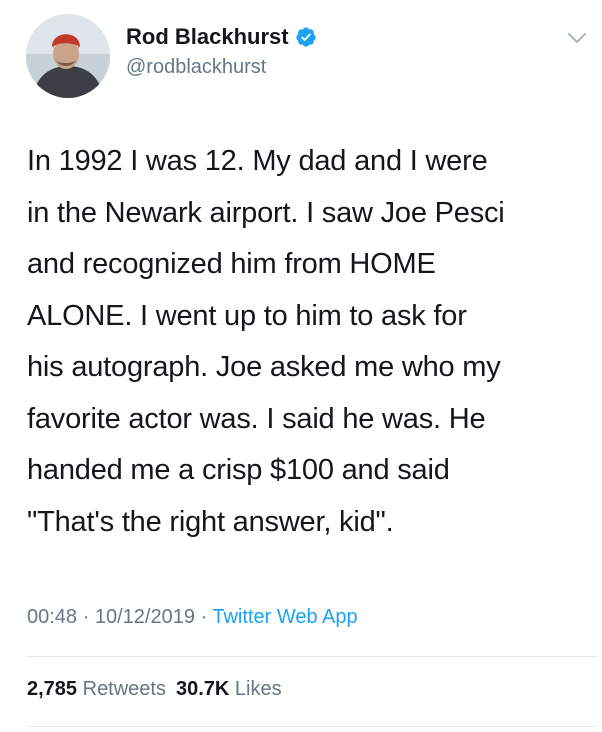 The height and width of the screenshot is (732, 602). I want to click on tweet-meta: 00:48 · 10/12/2019 · Twitter Web App, so click(192, 617).